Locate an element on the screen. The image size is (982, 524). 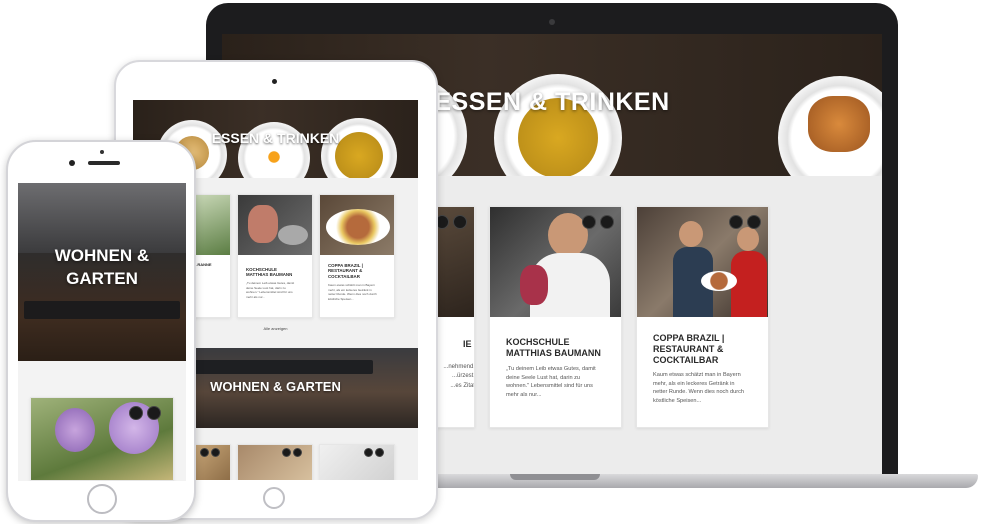
card-title-line: COPPA BRAZIL | is located at coordinates (689, 338).